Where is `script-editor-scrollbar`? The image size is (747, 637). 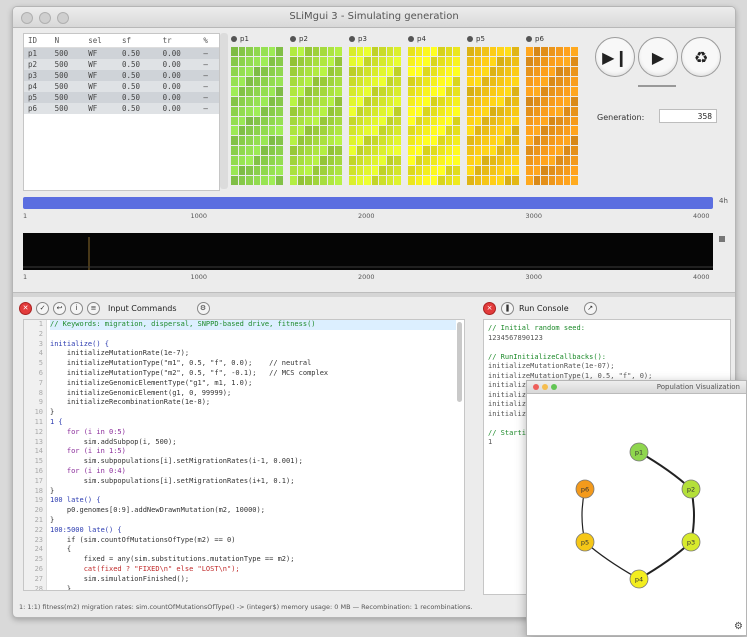 script-editor-scrollbar is located at coordinates (459, 362).